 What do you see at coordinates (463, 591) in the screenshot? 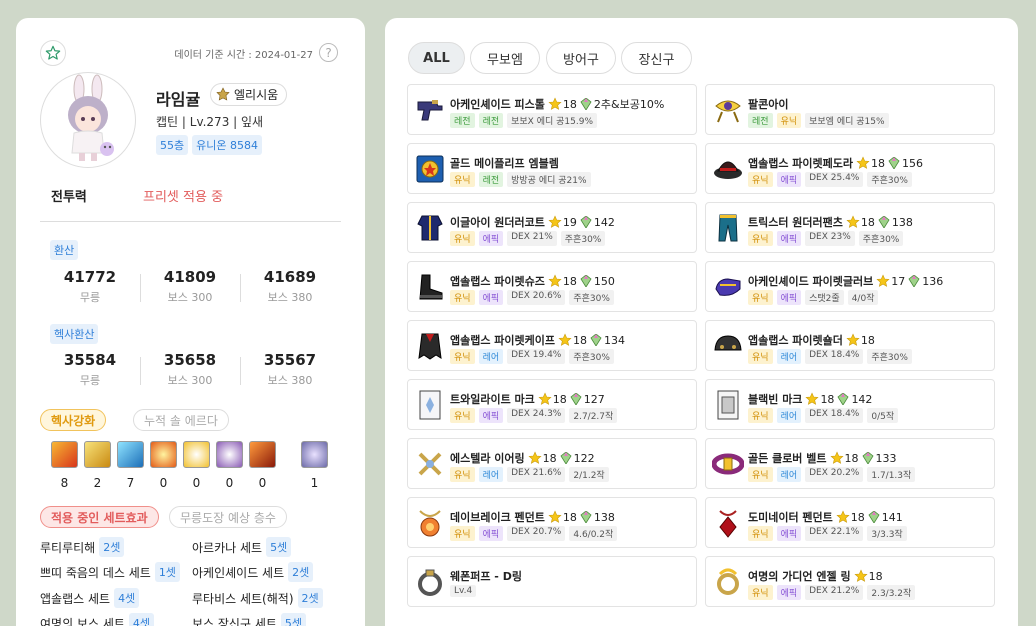
I see `item-tag: Lv.4` at bounding box center [463, 591].